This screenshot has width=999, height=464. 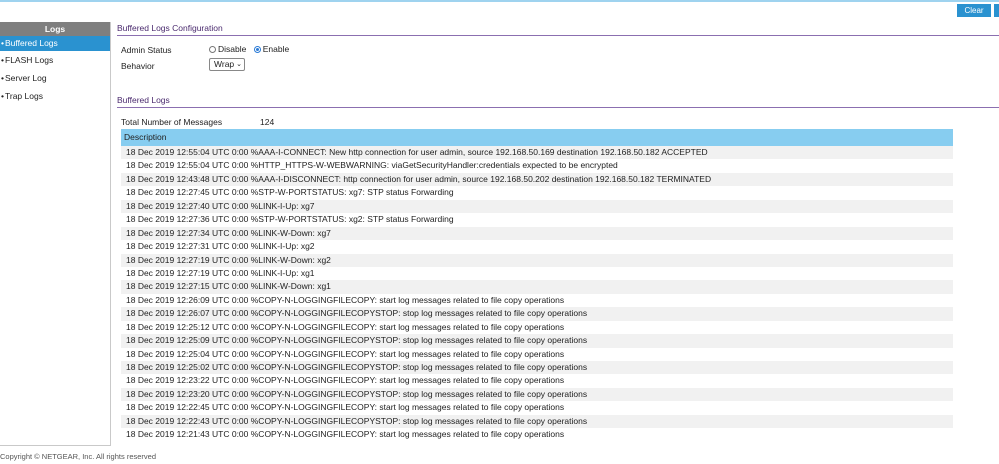 What do you see at coordinates (276, 49) in the screenshot?
I see `enable-label: Enable` at bounding box center [276, 49].